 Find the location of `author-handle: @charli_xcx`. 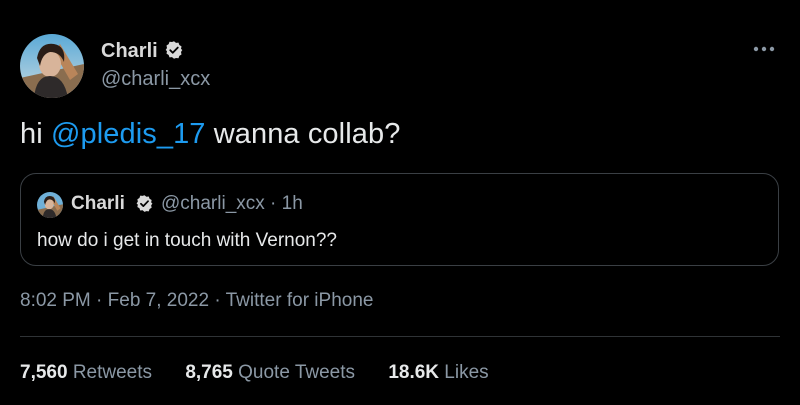

author-handle: @charli_xcx is located at coordinates (155, 79).